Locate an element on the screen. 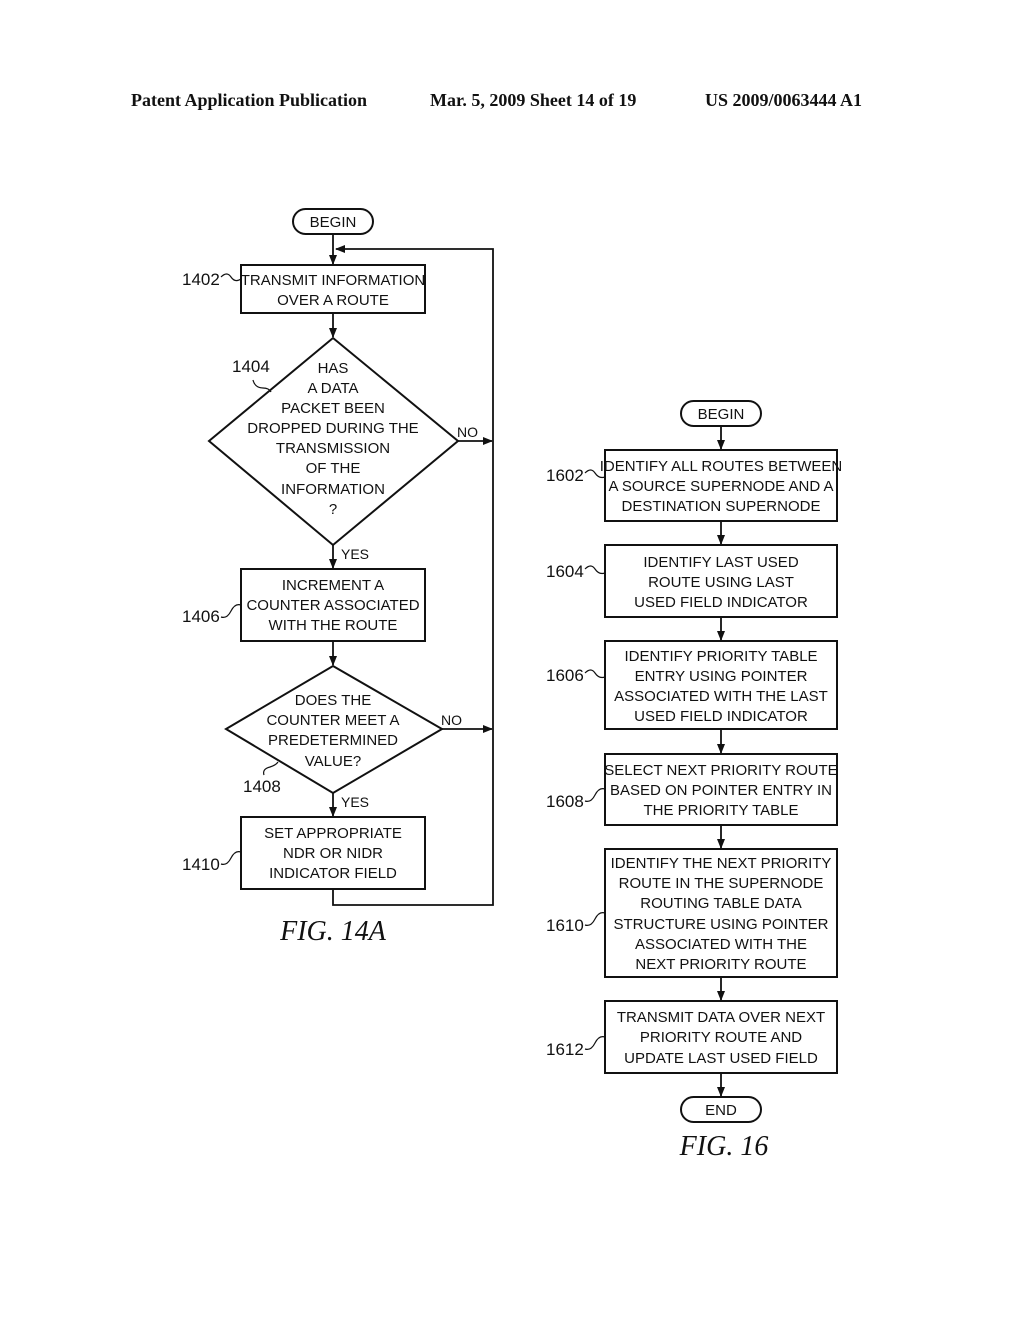 This screenshot has width=1024, height=1320. step-1406-line-3: WITH THE ROUTE is located at coordinates (333, 625).